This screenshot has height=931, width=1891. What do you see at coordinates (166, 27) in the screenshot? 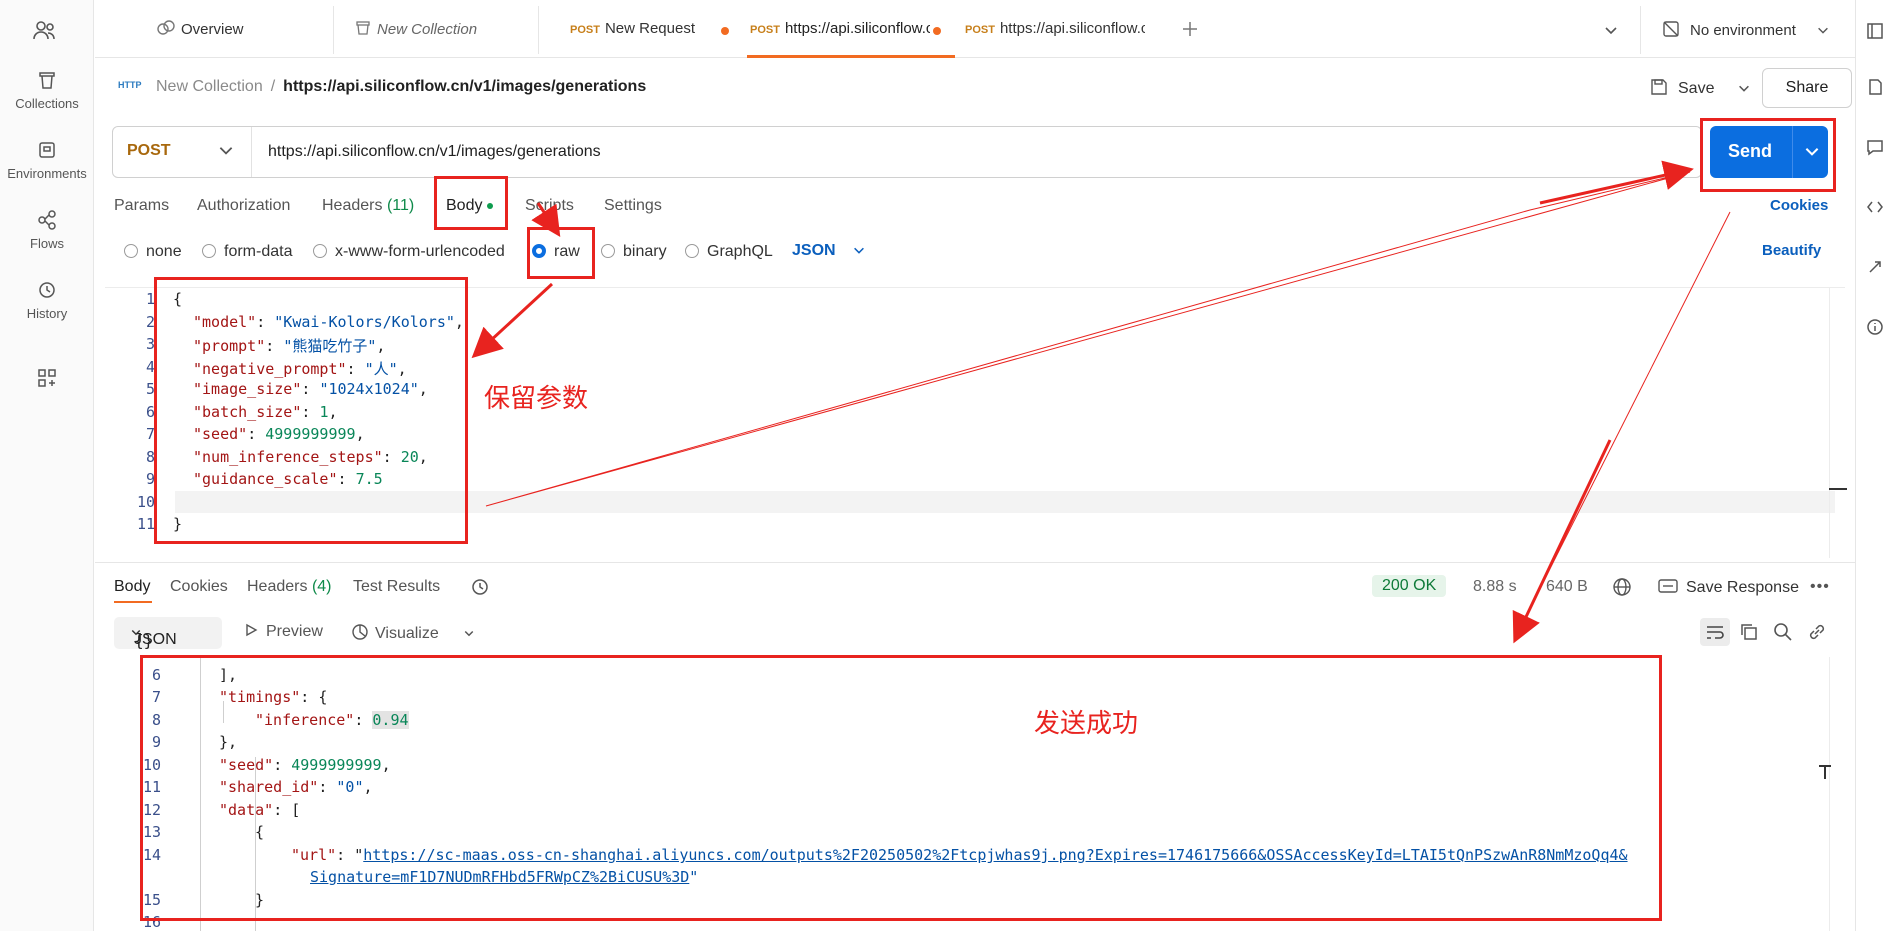
I see `overview-icon` at bounding box center [166, 27].